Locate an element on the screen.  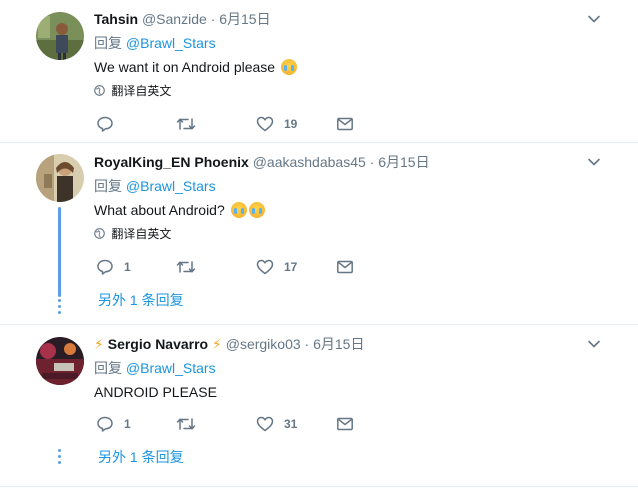
like-button: 31 is located at coordinates (276, 424).